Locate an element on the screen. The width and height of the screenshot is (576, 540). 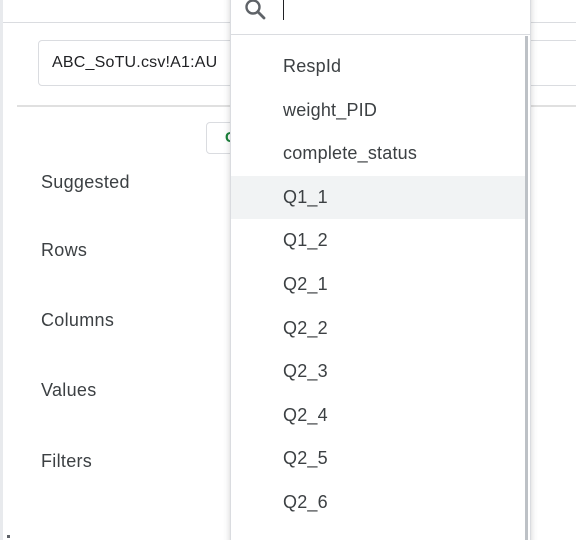
panel-corner-mark is located at coordinates (8, 536).